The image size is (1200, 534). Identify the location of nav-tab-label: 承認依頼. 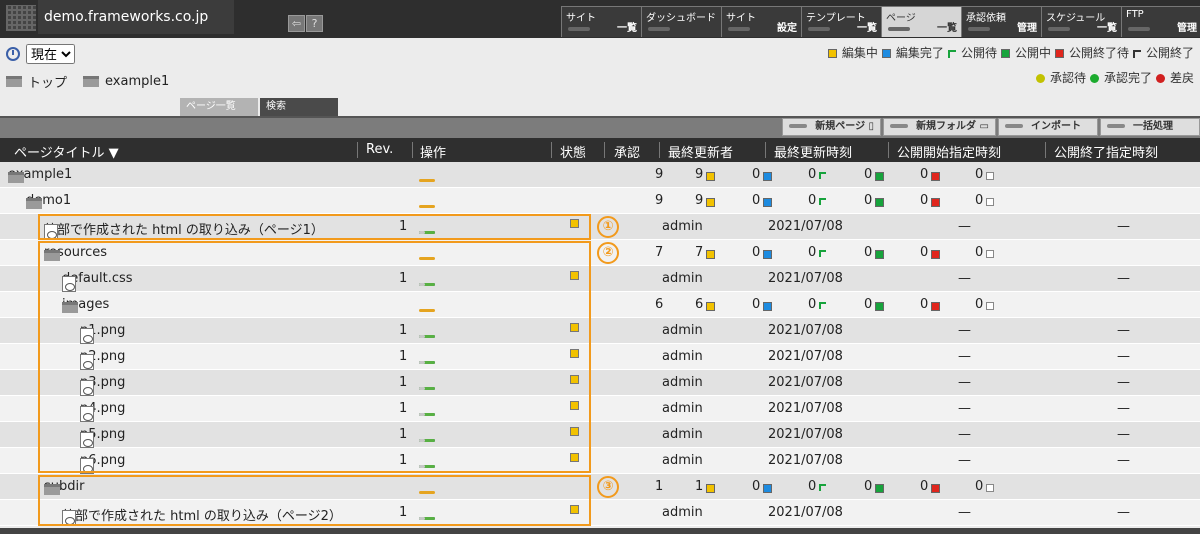
(986, 18).